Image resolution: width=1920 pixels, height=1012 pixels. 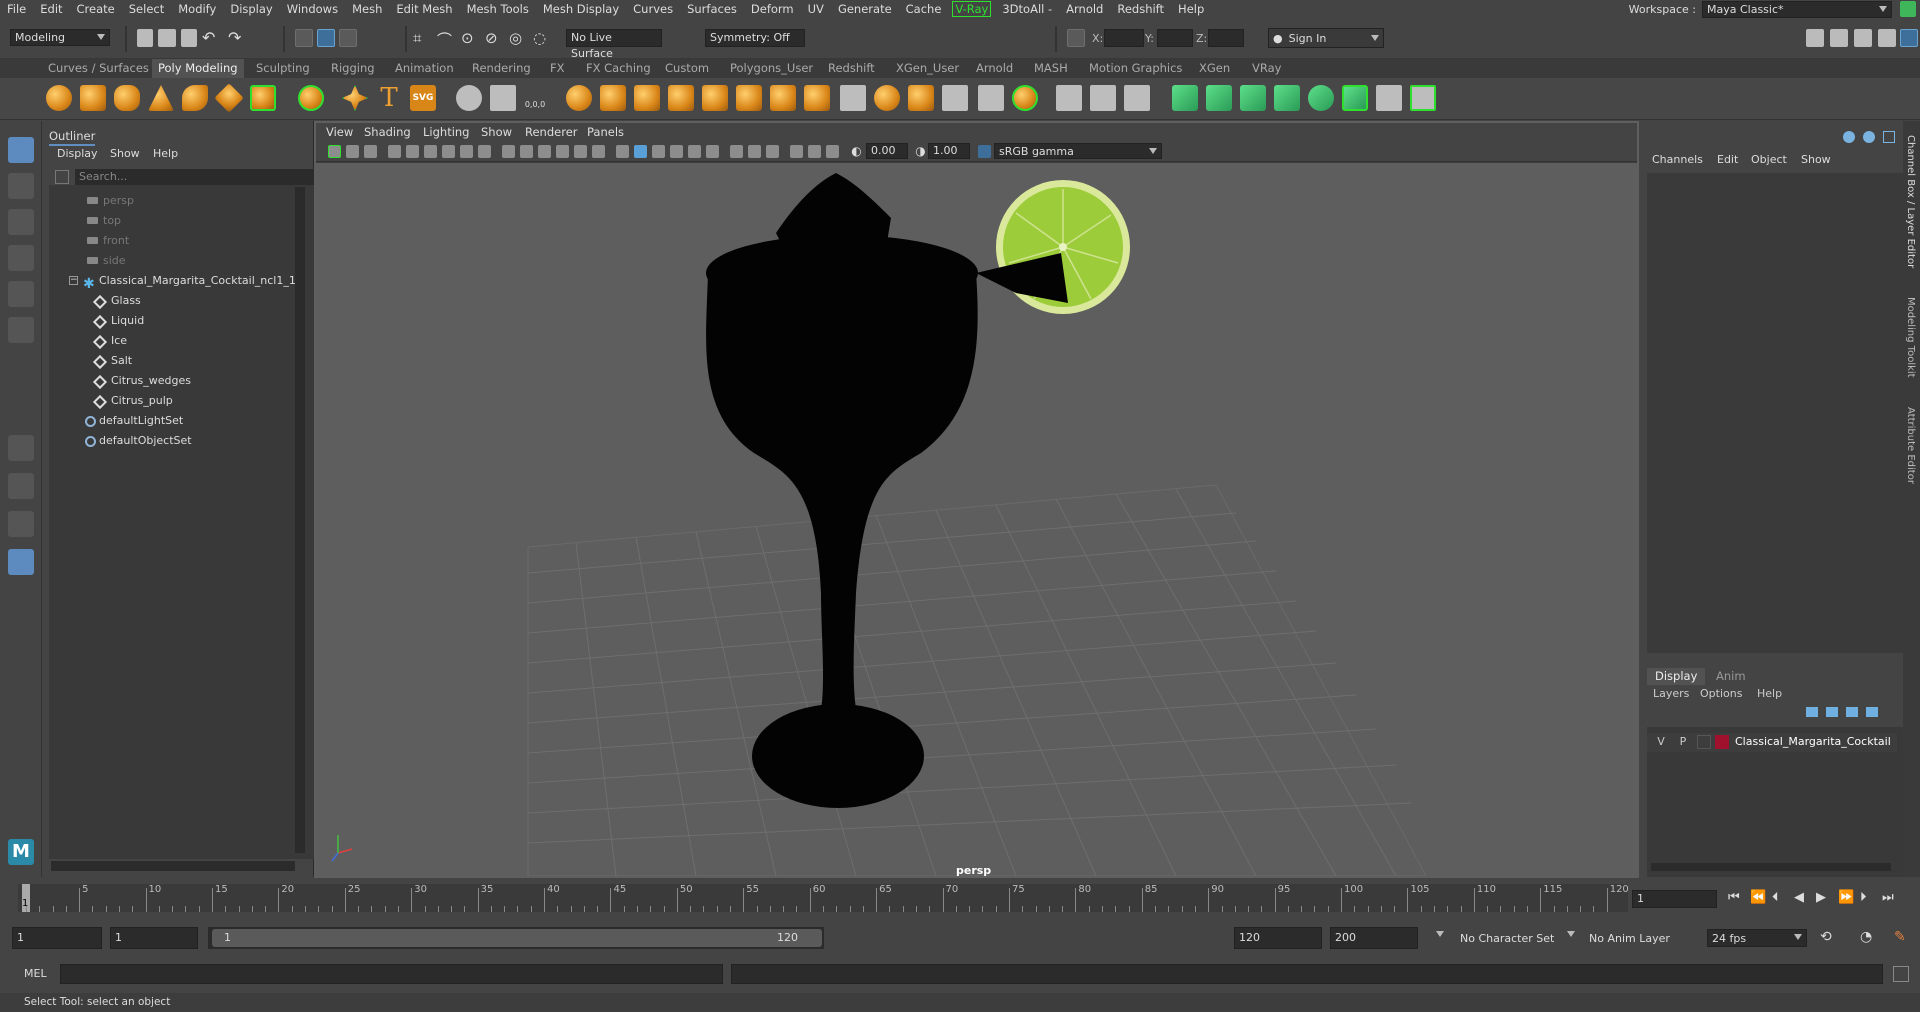 What do you see at coordinates (1757, 938) in the screenshot?
I see `fps-dropdown: 24 fps` at bounding box center [1757, 938].